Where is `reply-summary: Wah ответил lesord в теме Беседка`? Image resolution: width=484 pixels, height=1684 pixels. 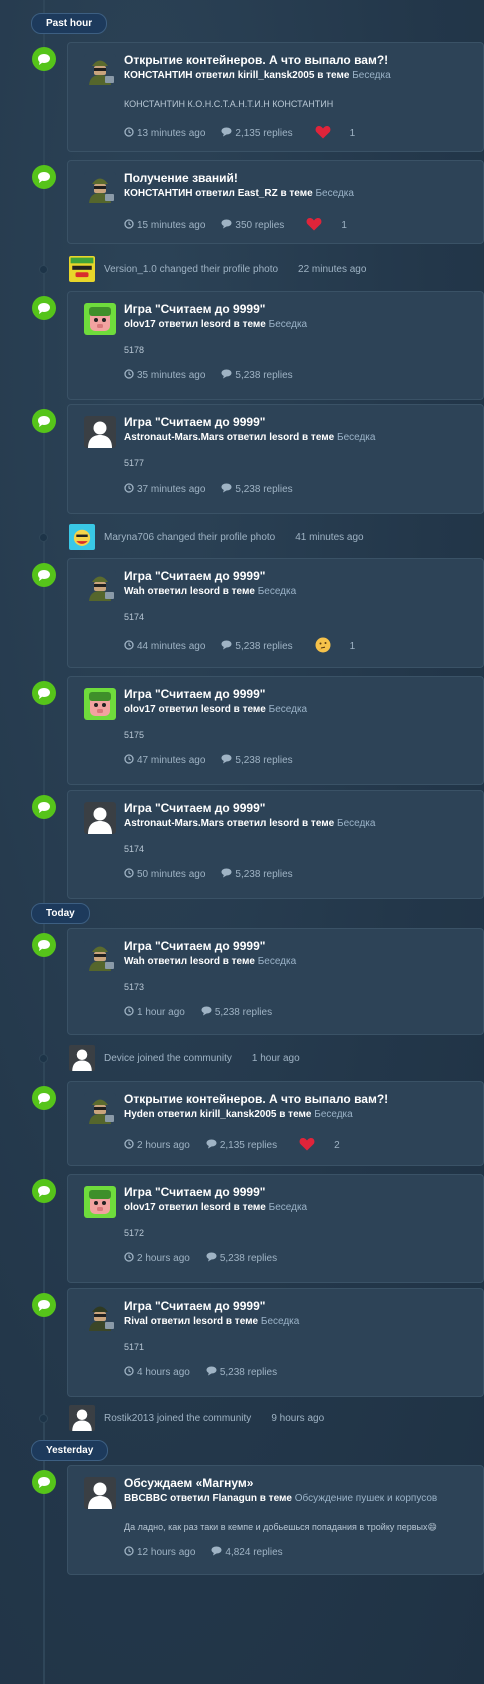 reply-summary: Wah ответил lesord в теме Беседка is located at coordinates (210, 961).